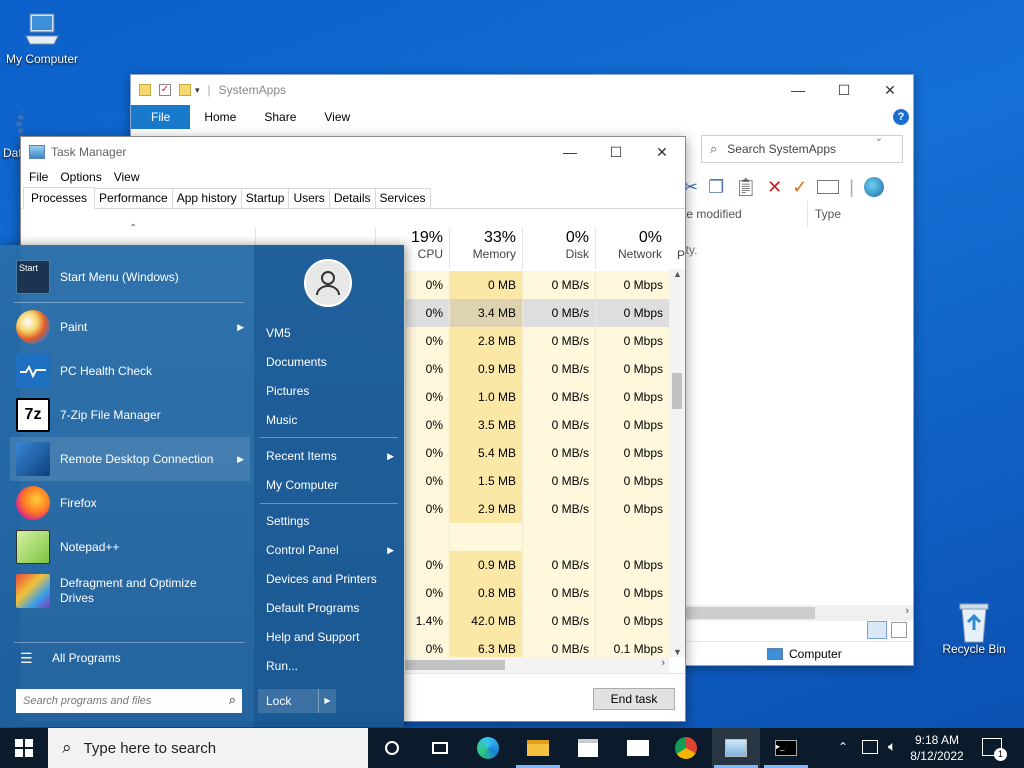 The width and height of the screenshot is (1024, 768). Describe the element at coordinates (440, 748) in the screenshot. I see `task-view-button` at that location.